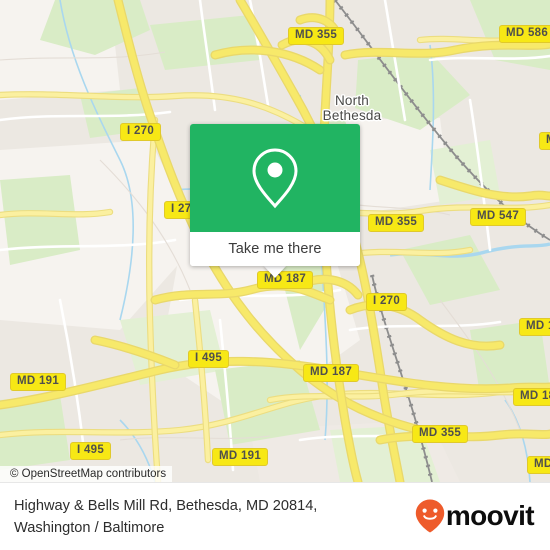  Describe the element at coordinates (240, 457) in the screenshot. I see `shield-md-191-lower: MD 191` at that location.